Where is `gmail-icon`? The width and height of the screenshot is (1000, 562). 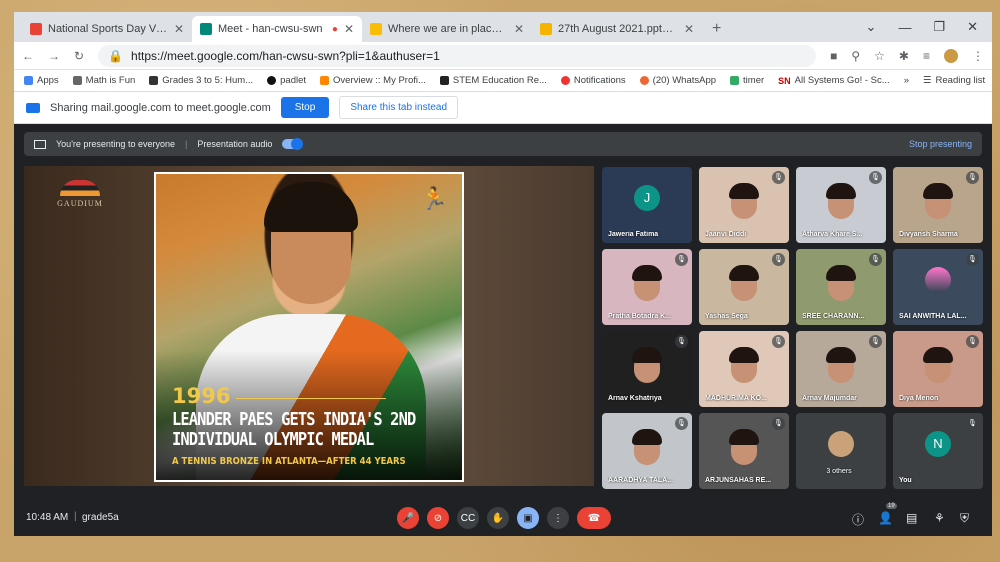 gmail-icon is located at coordinates (36, 29).